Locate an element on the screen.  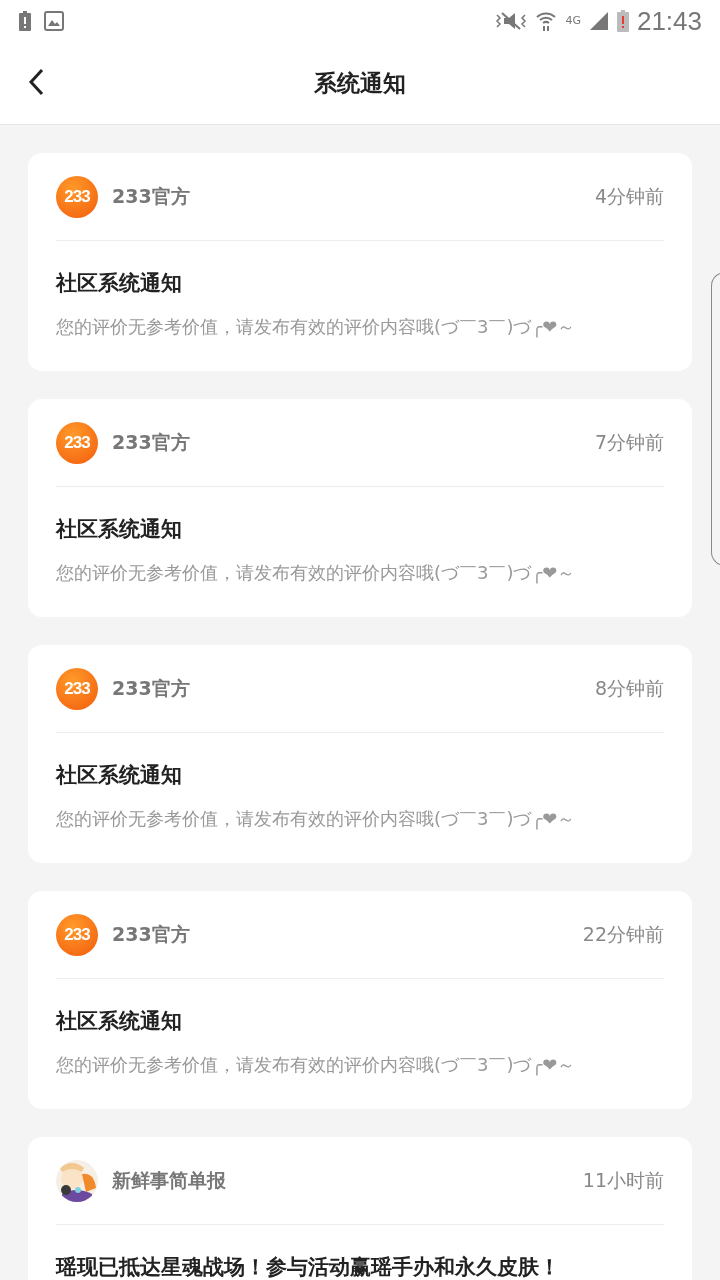
sender-name: 新鲜事简单报 is located at coordinates (169, 1180).